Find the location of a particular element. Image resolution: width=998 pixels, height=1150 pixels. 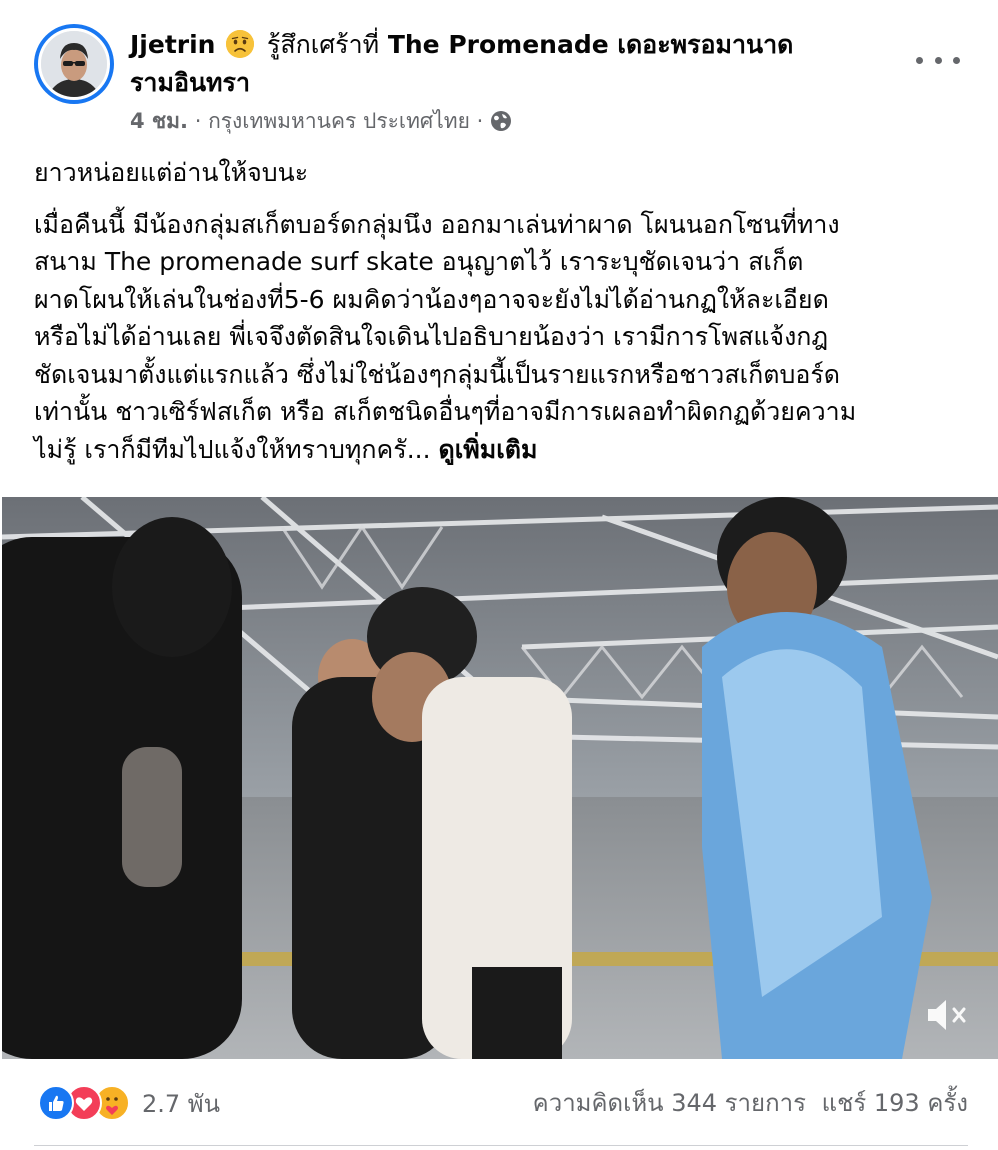

reaction-count: 2.7 พัน is located at coordinates (181, 1103).